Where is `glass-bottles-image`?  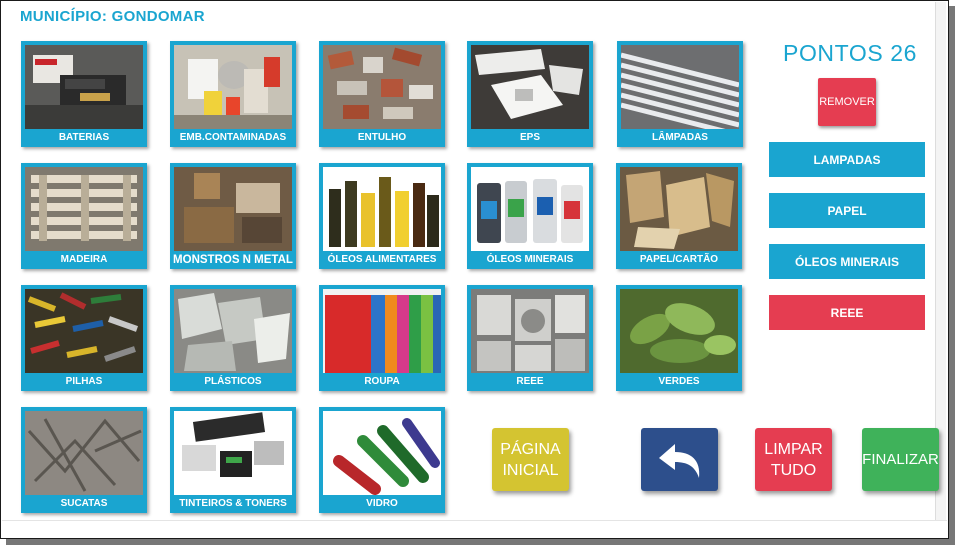 glass-bottles-image is located at coordinates (382, 453).